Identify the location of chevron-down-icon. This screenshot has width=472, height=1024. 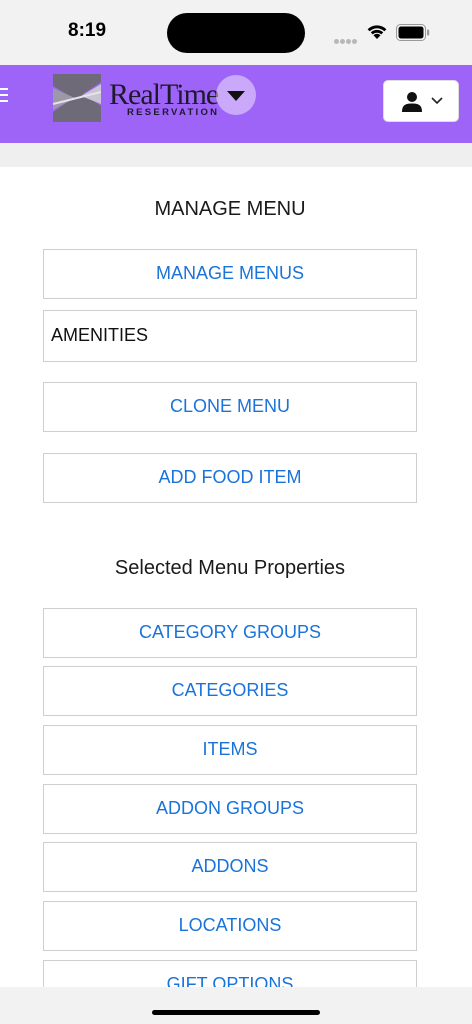
(437, 101).